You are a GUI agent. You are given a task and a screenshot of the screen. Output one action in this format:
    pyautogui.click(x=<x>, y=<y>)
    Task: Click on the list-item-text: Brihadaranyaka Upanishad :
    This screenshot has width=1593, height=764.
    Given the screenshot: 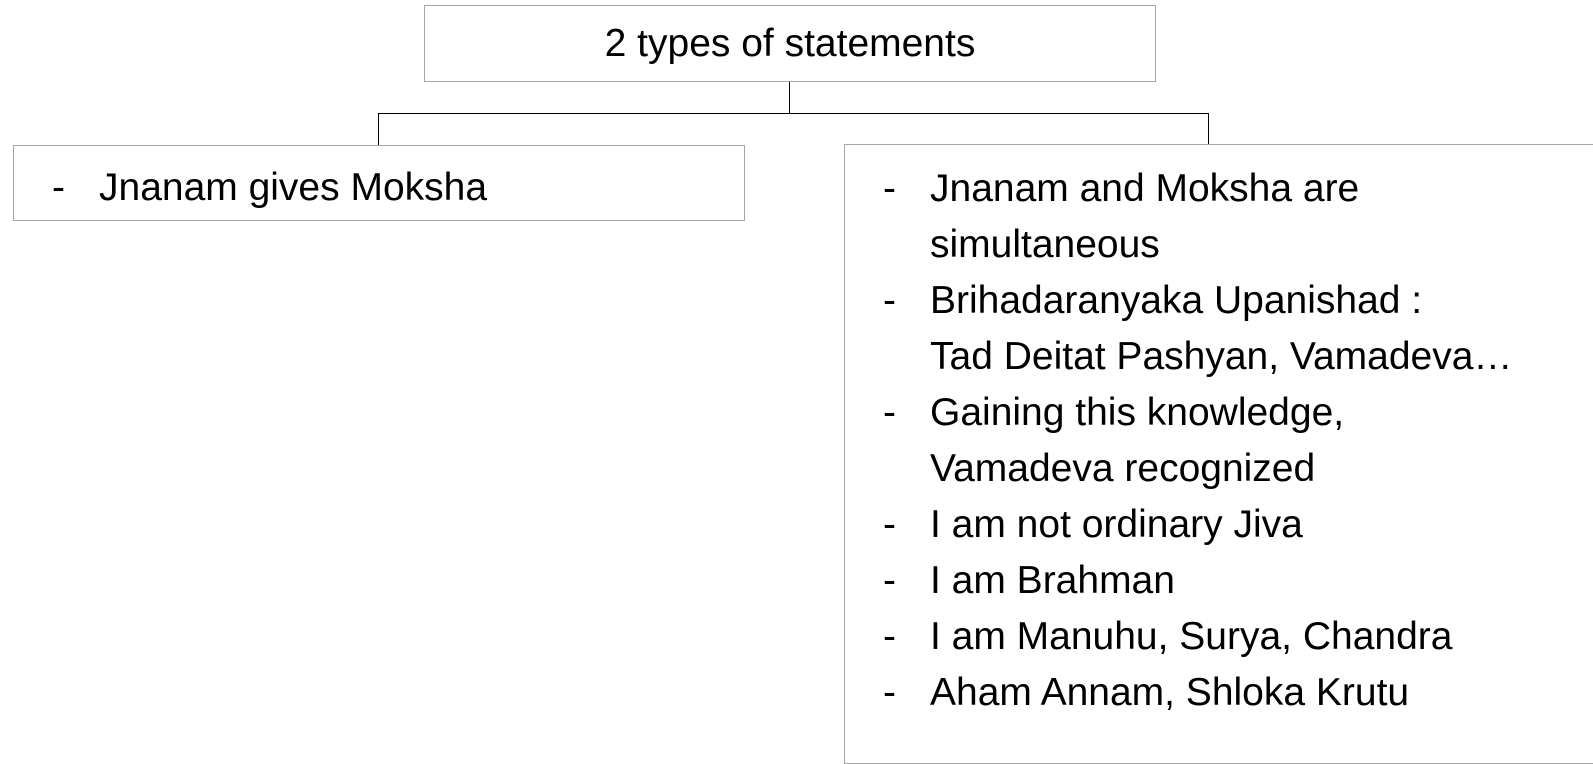 What is the action you would take?
    pyautogui.click(x=1176, y=300)
    